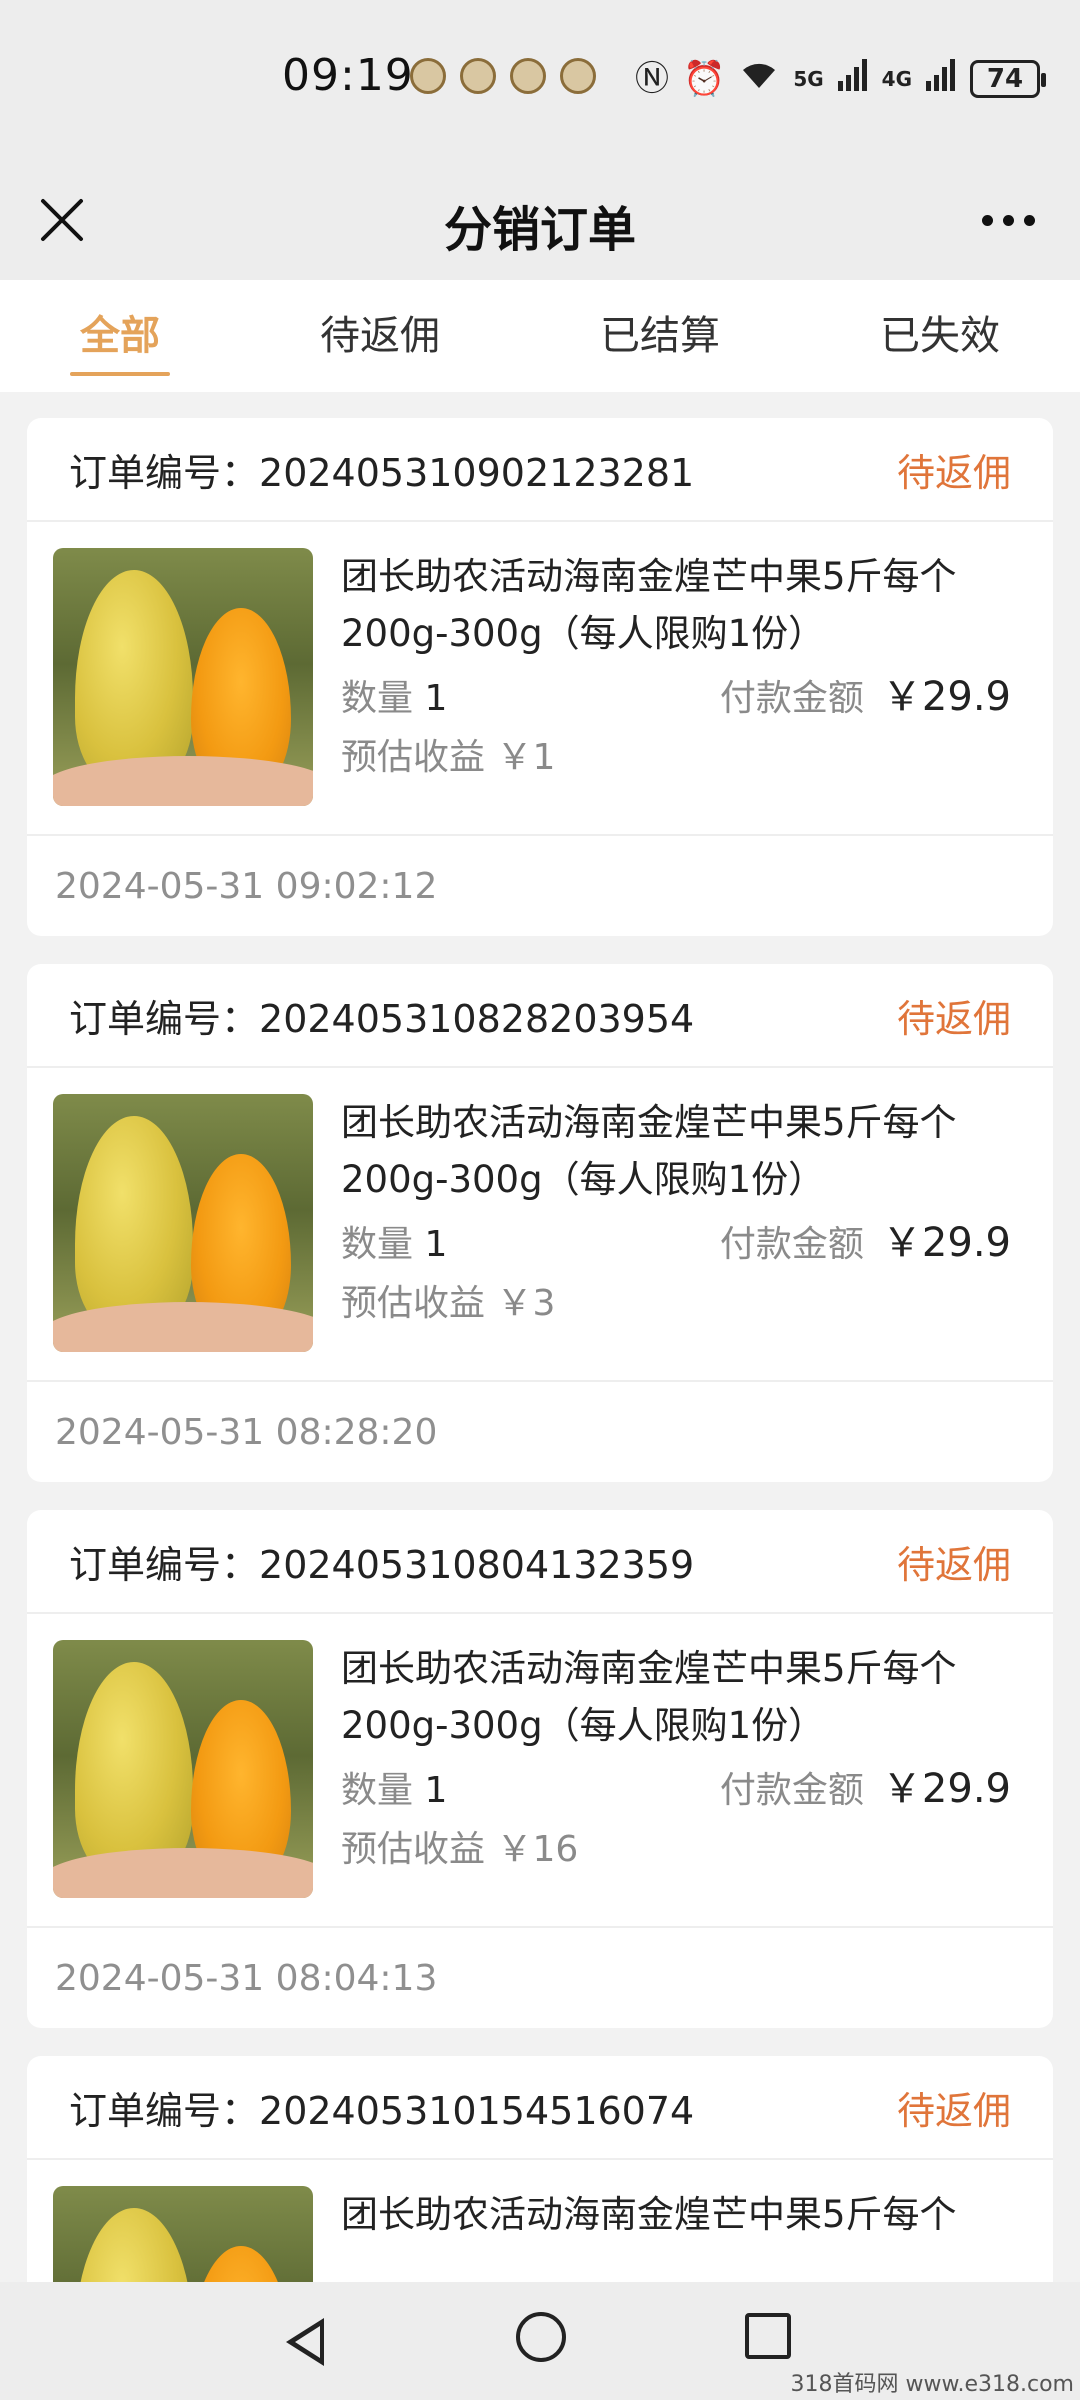  I want to click on system-nav-bar: 318首码网 www.e318.com, so click(540, 2341).